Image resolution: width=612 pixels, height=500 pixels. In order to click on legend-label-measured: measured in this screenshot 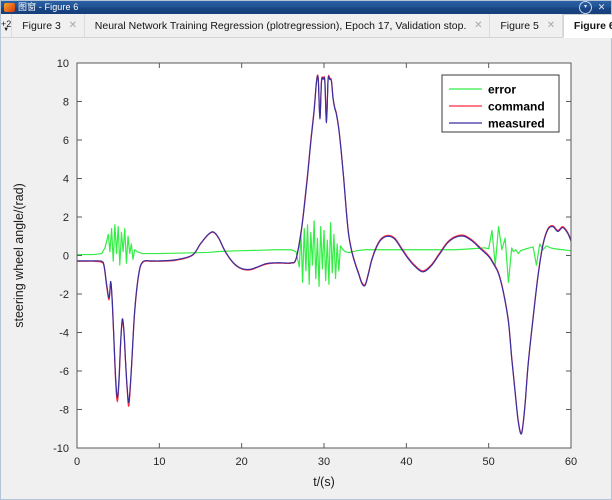, I will do `click(516, 124)`.